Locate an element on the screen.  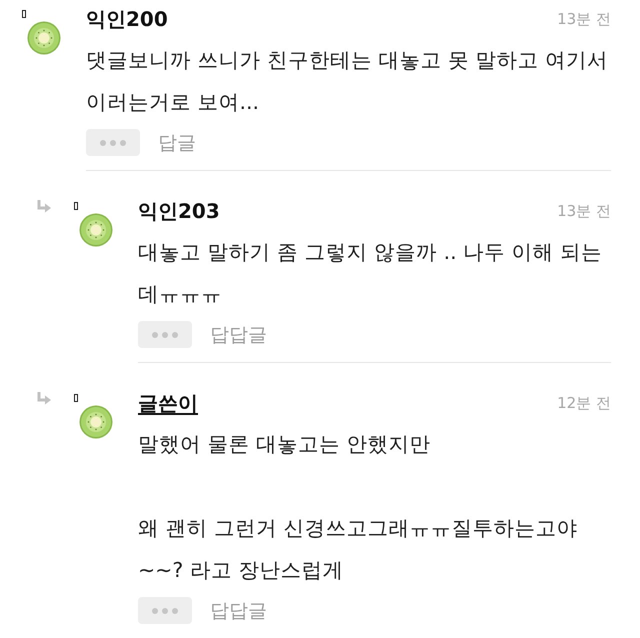
author-name: 익인200 is located at coordinates (127, 19).